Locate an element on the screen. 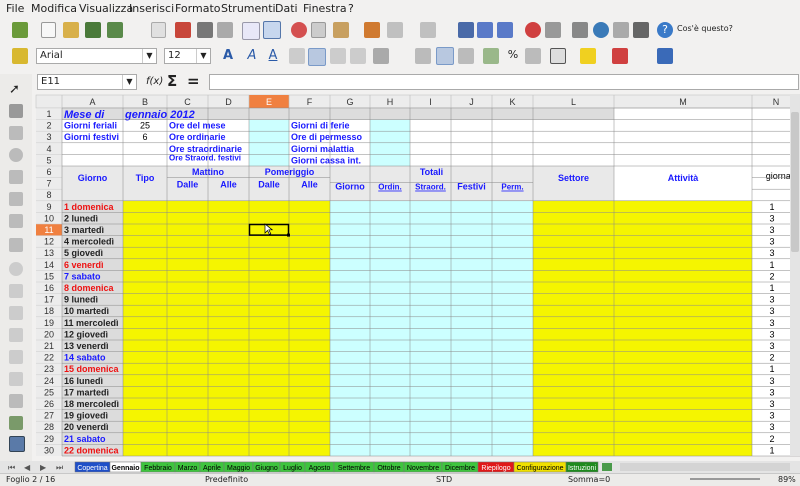  day-label: 17 martedì is located at coordinates (86, 392).